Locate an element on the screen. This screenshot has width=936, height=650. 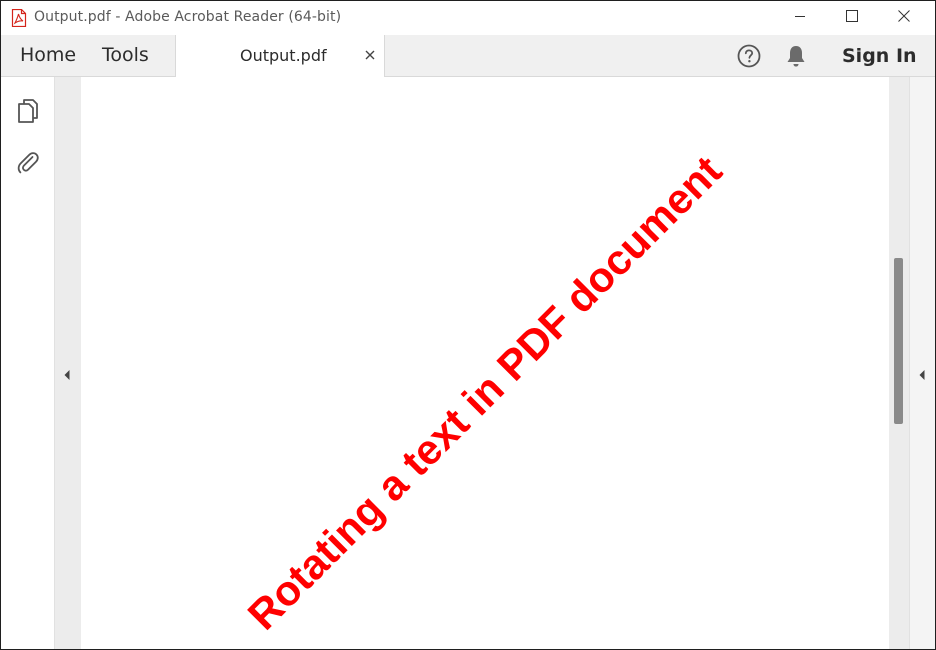
document-tab-label: Output.pdf is located at coordinates (283, 55).